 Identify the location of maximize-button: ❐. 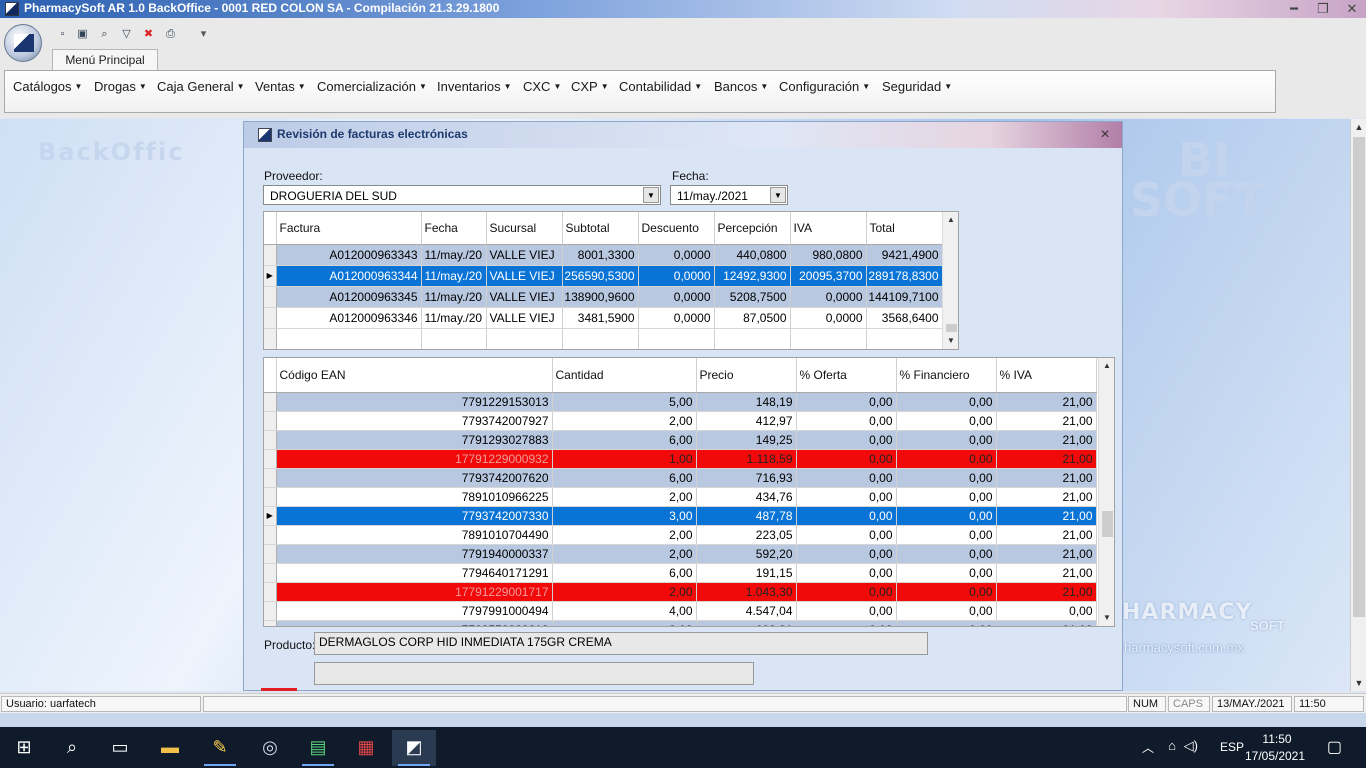
(1323, 9).